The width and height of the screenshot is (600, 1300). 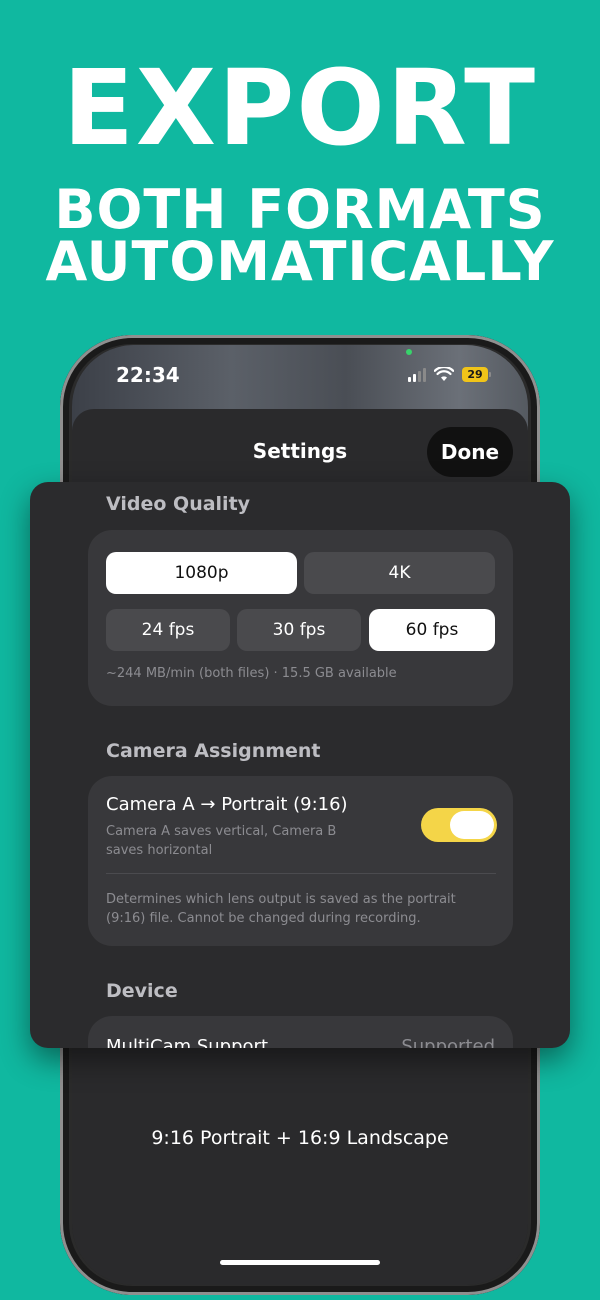 I want to click on resolution-1080p-button: 1080p, so click(x=201, y=573).